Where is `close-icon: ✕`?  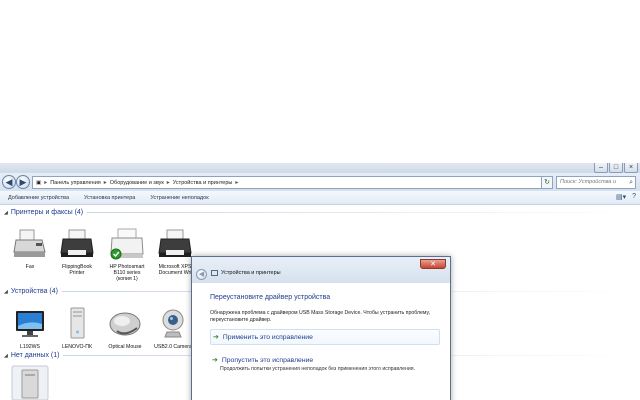
close-icon: ✕ is located at coordinates (433, 264).